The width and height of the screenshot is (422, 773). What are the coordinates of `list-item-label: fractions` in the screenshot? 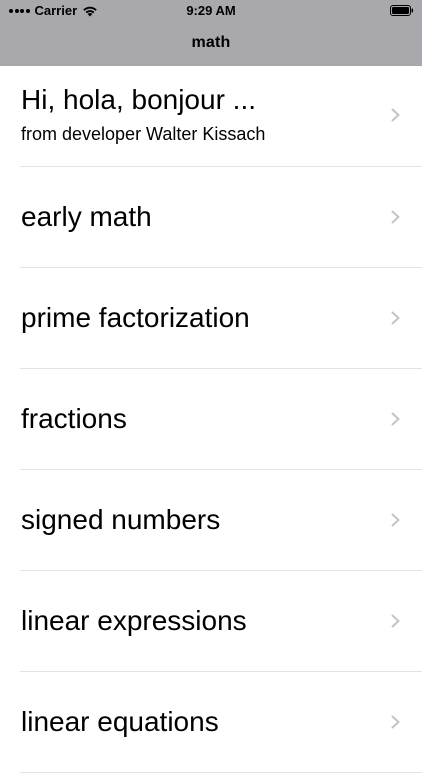 It's located at (74, 418).